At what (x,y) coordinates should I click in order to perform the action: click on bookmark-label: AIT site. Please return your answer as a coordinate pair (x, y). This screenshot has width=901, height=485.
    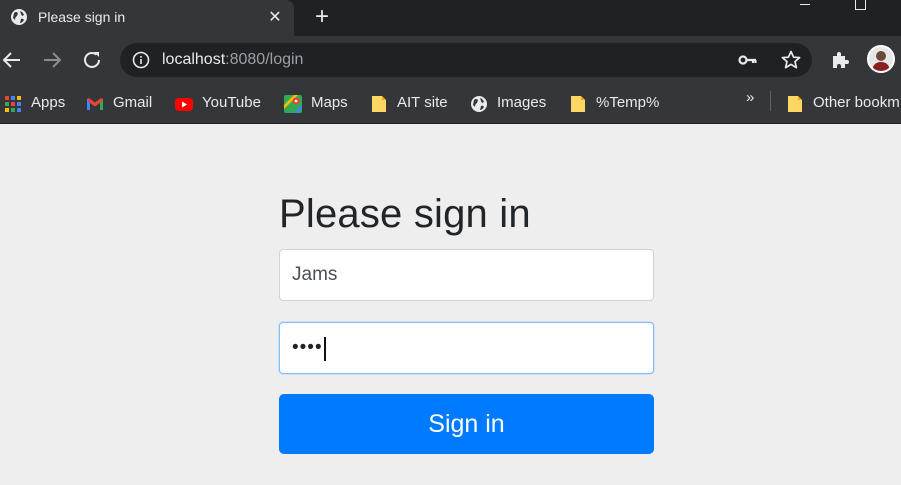
    Looking at the image, I should click on (422, 102).